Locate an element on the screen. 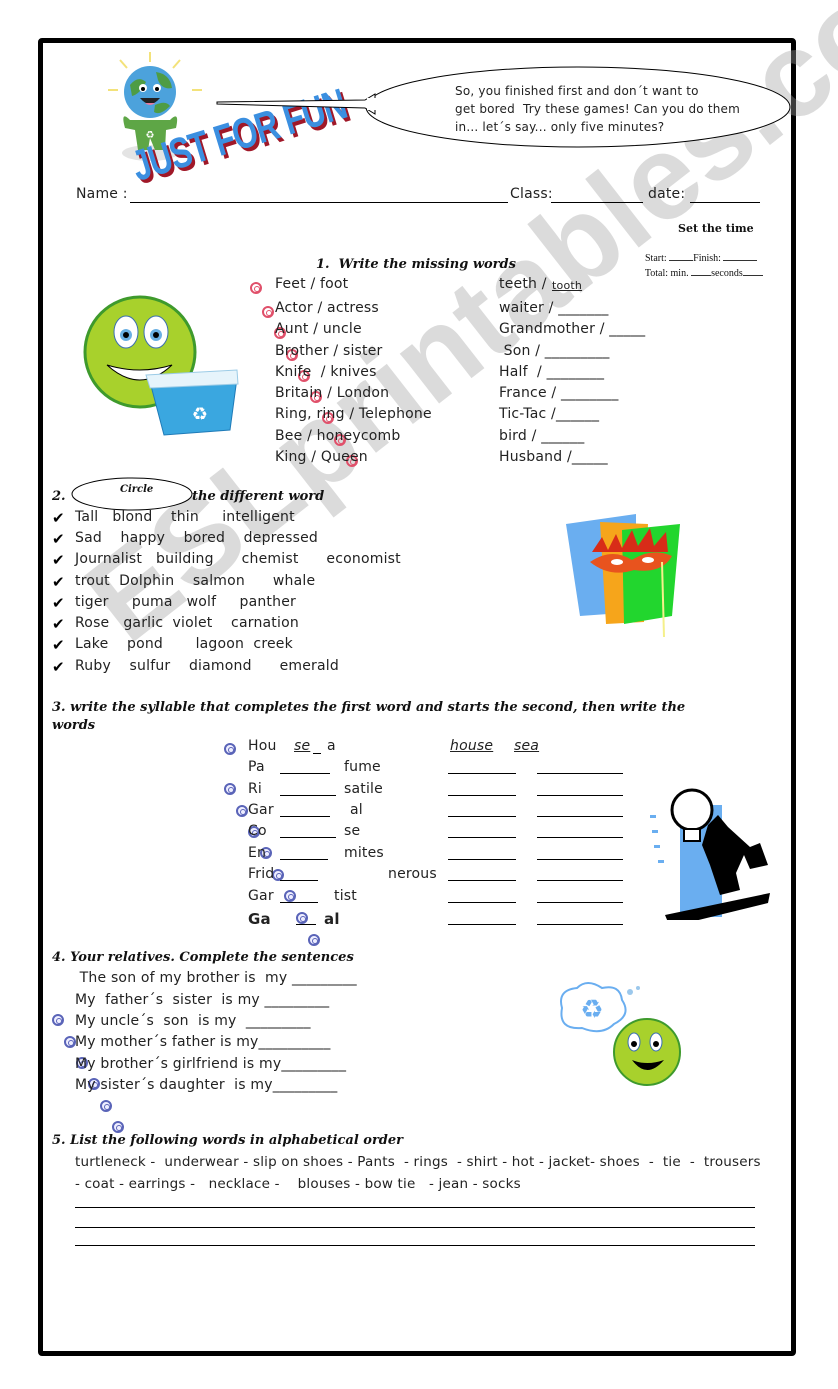  syllable-first-part: Gar is located at coordinates (261, 810).